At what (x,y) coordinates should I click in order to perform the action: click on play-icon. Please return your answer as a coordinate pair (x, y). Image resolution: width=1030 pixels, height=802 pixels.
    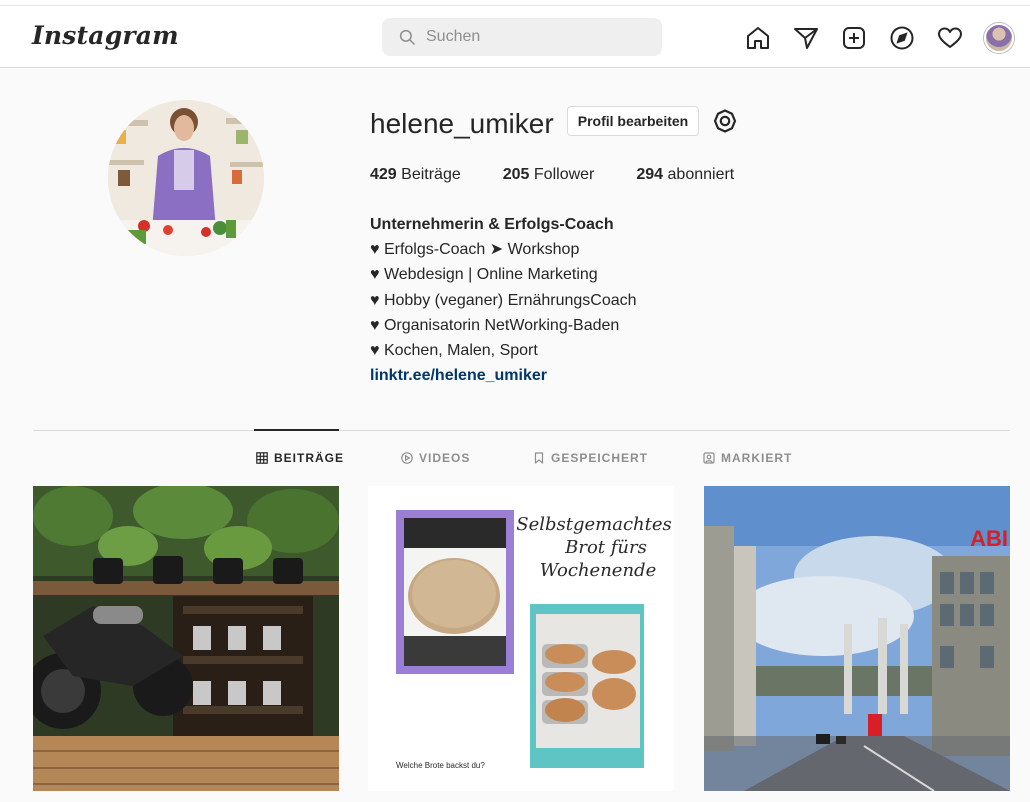
    Looking at the image, I should click on (407, 458).